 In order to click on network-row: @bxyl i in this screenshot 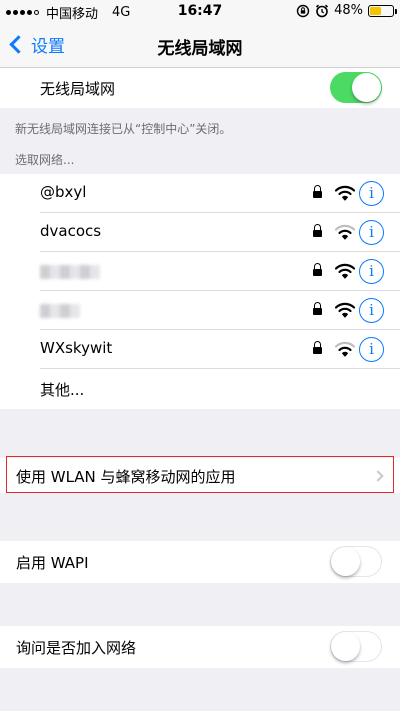, I will do `click(200, 193)`.